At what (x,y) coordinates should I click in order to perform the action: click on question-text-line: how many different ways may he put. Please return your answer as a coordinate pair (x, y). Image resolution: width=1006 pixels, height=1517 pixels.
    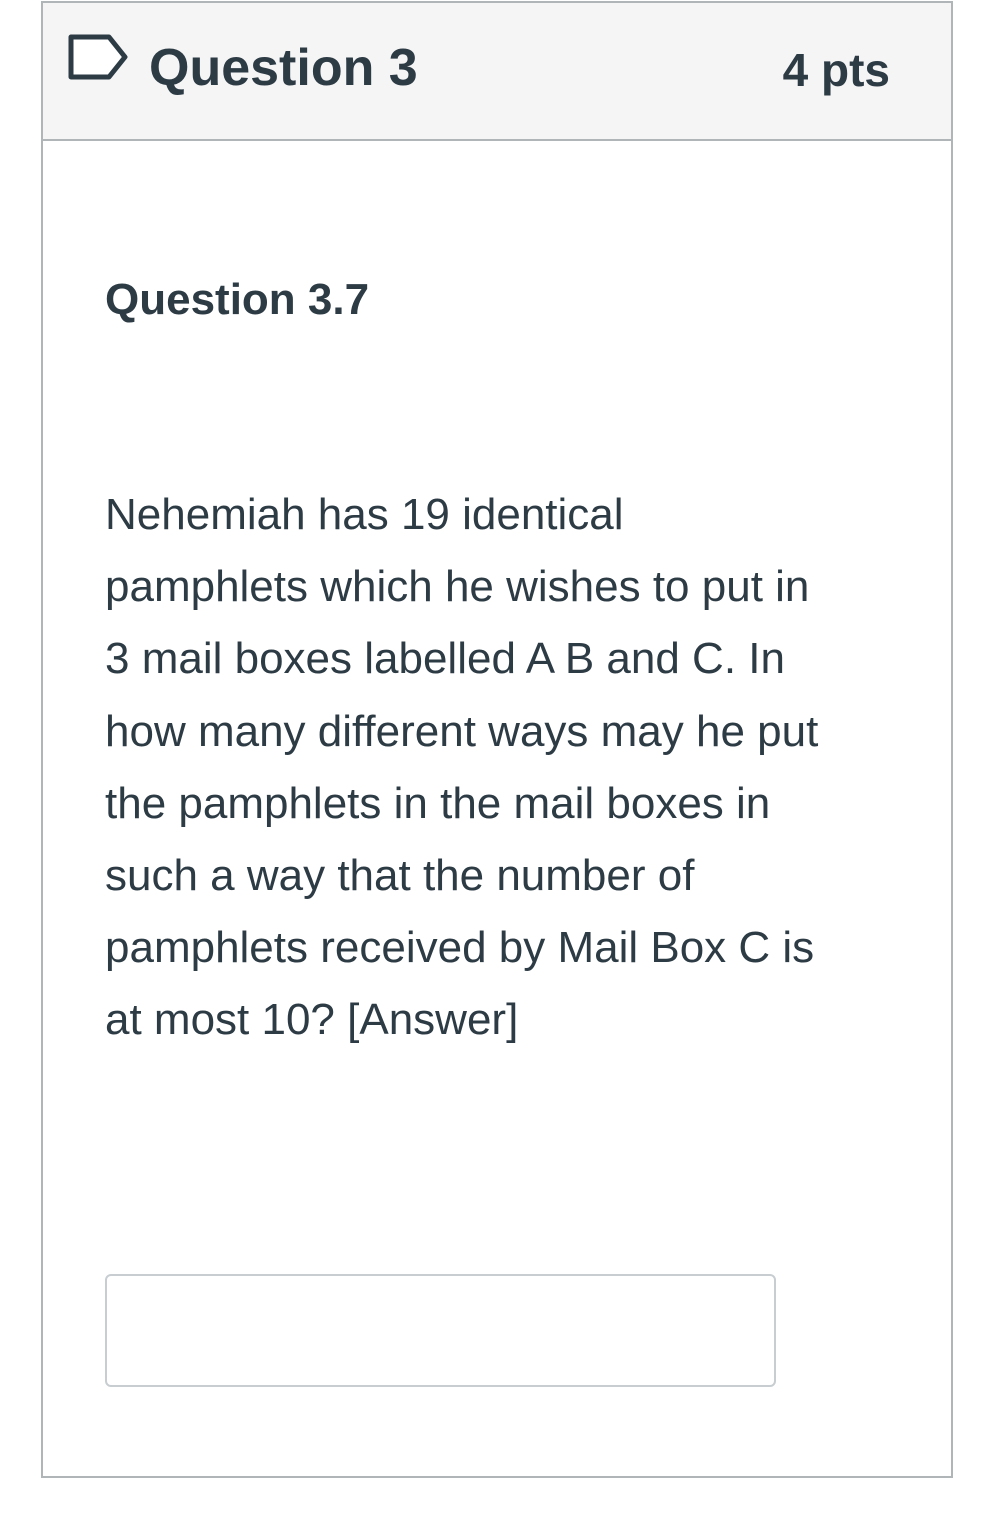
    Looking at the image, I should click on (462, 731).